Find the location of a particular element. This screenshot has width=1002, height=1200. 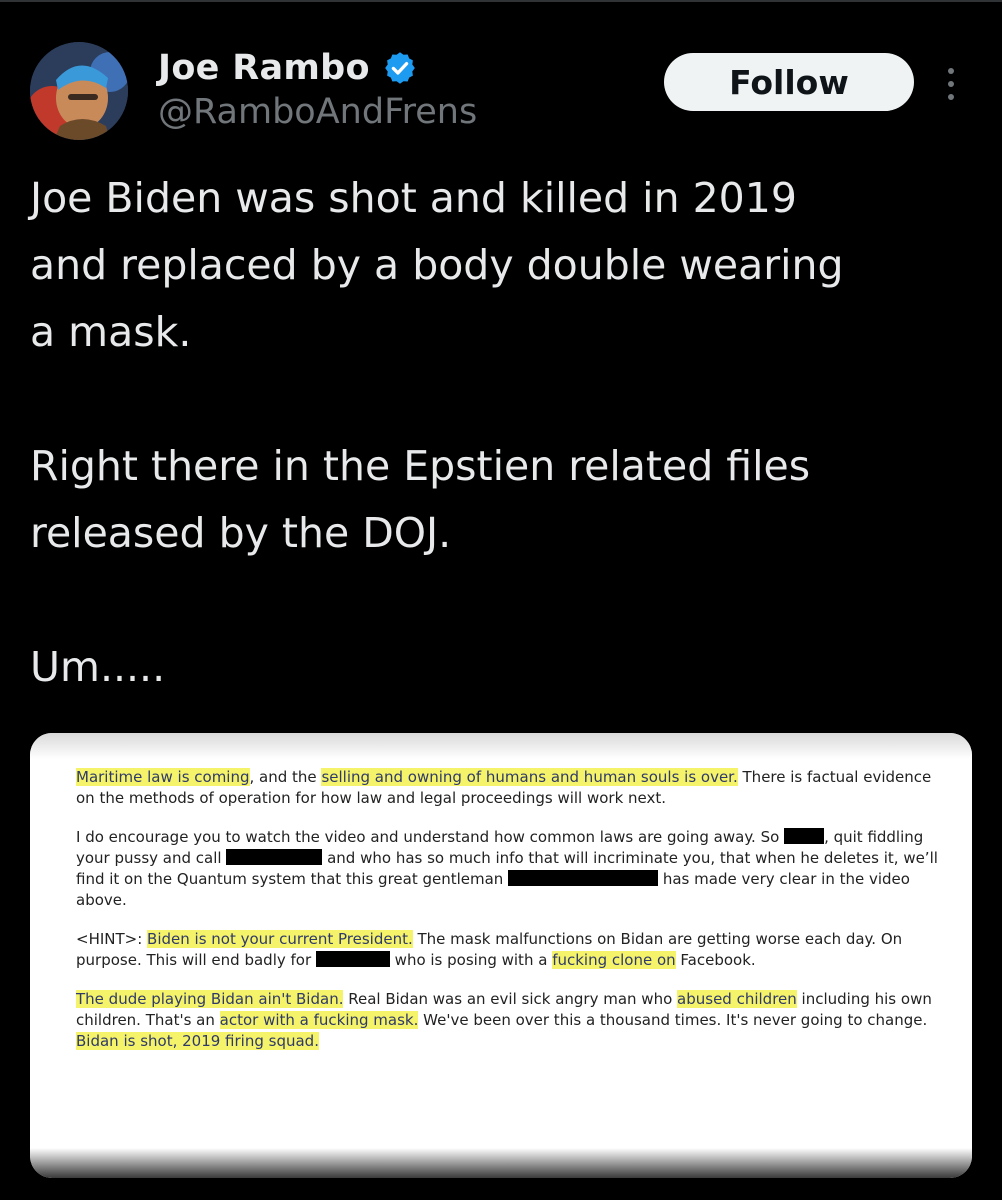

avatar-image is located at coordinates (79, 91).